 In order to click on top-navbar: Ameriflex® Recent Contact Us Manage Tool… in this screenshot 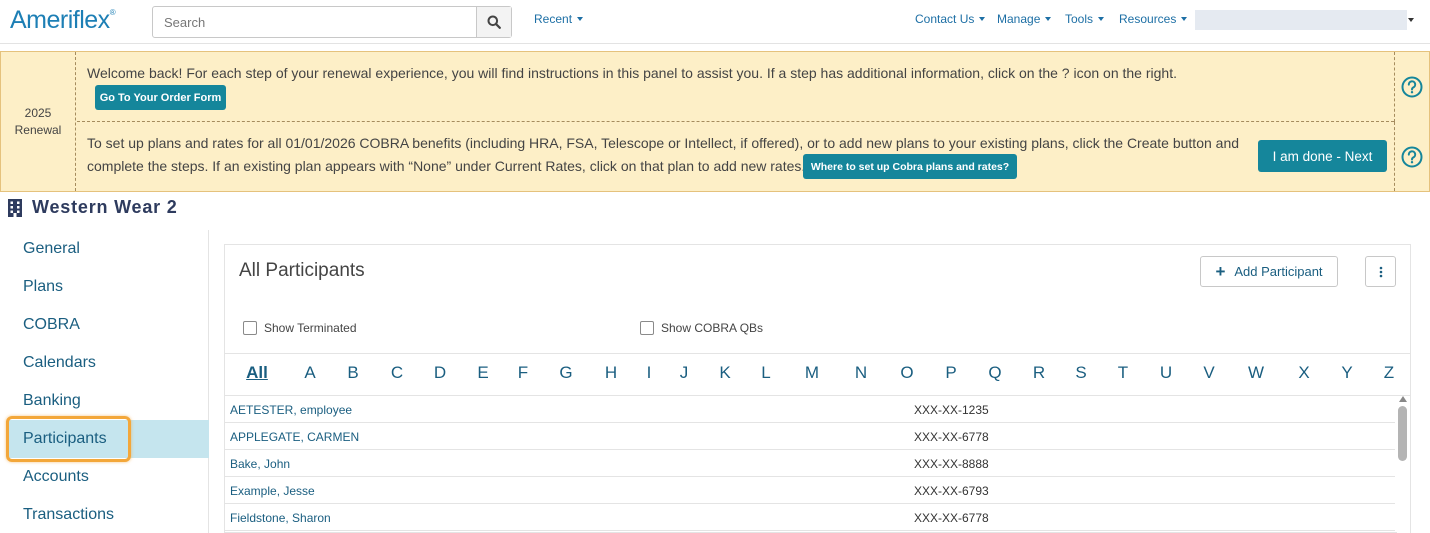, I will do `click(715, 22)`.